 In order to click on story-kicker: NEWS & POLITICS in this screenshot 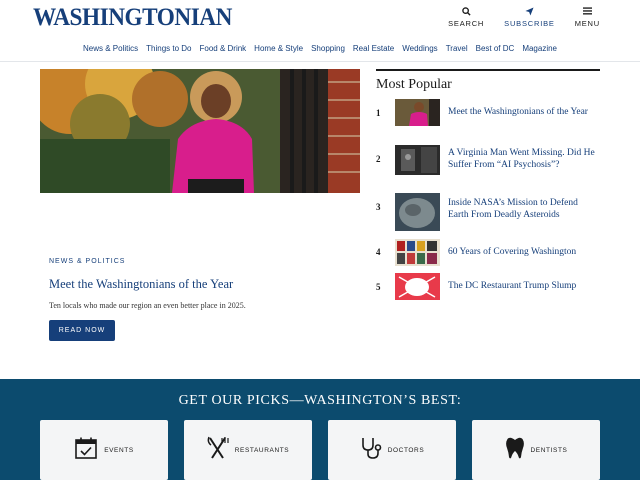, I will do `click(199, 261)`.